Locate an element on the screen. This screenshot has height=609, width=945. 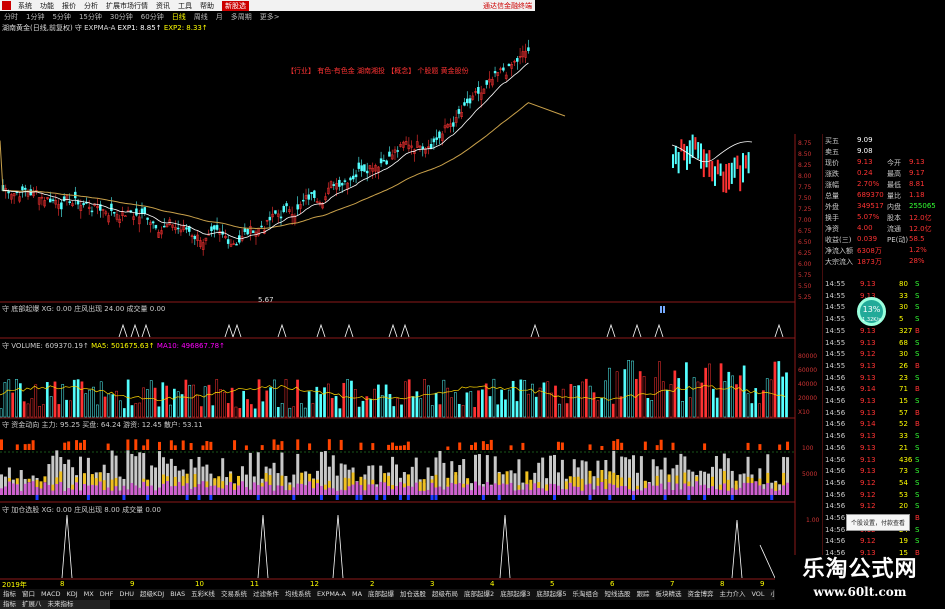
indicator-tab: 超级布局 is located at coordinates (445, 594).